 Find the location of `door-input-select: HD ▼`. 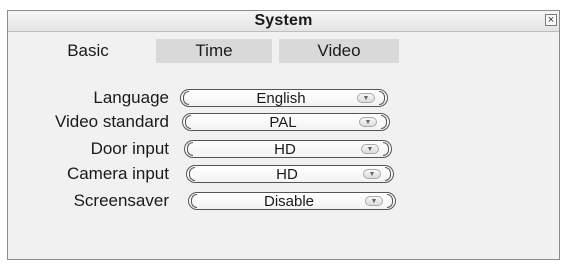

door-input-select: HD ▼ is located at coordinates (288, 149).